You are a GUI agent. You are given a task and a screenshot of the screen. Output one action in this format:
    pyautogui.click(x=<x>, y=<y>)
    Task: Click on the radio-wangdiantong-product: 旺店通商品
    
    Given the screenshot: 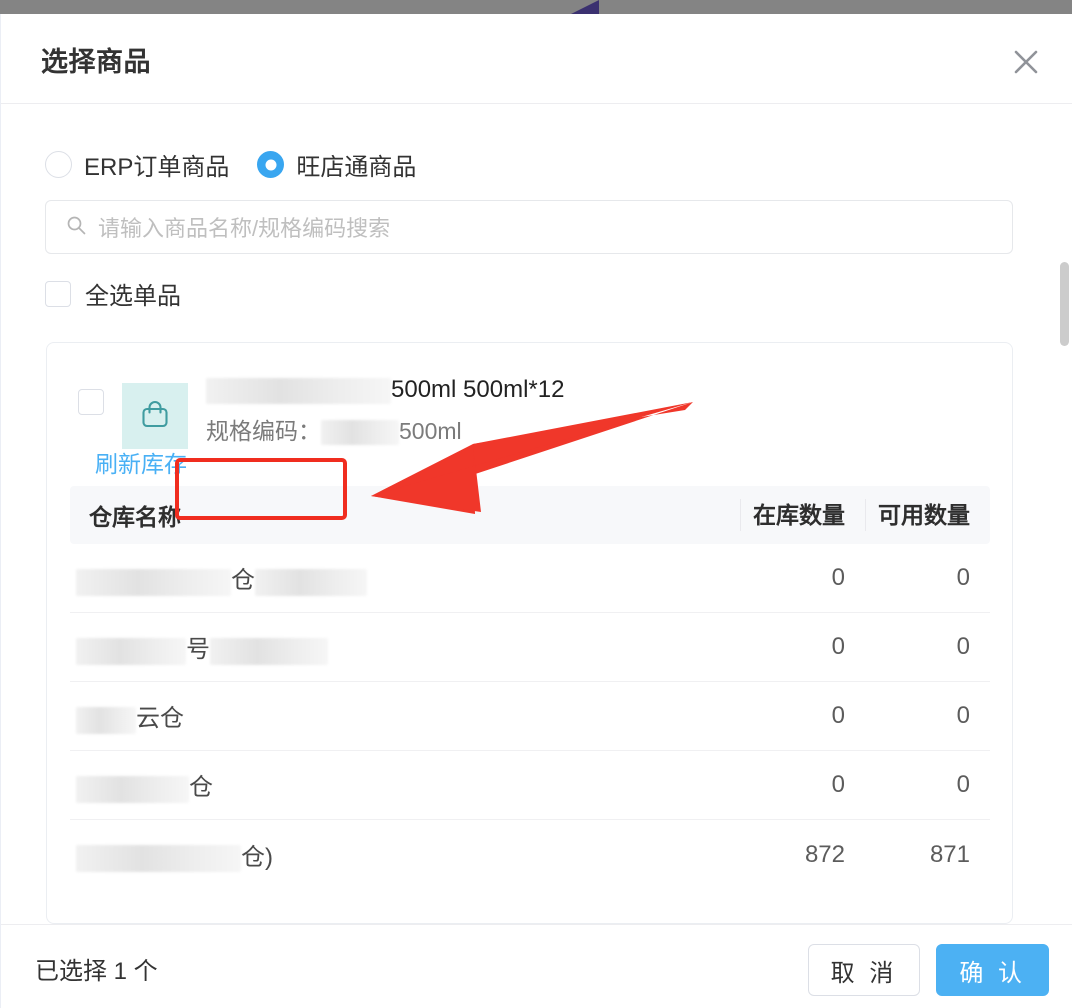 What is the action you would take?
    pyautogui.click(x=336, y=164)
    